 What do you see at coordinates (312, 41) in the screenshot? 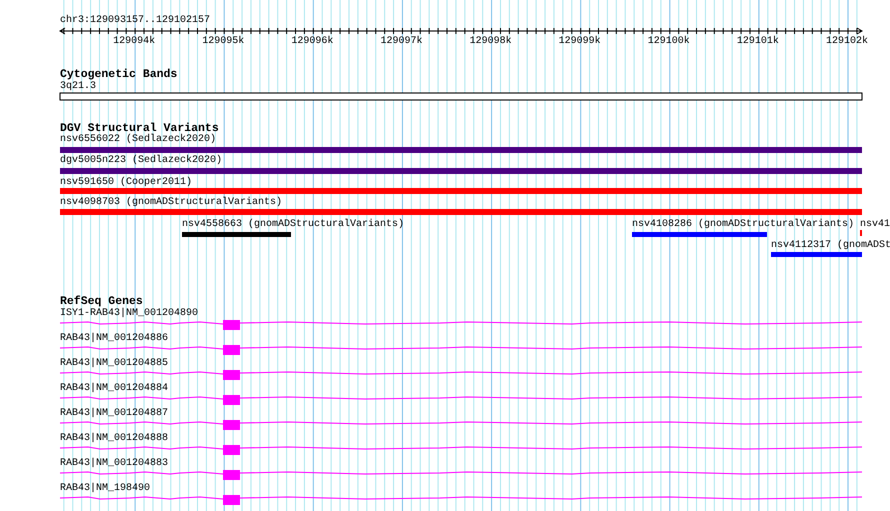
I see `ruler-tick-label: 129096k` at bounding box center [312, 41].